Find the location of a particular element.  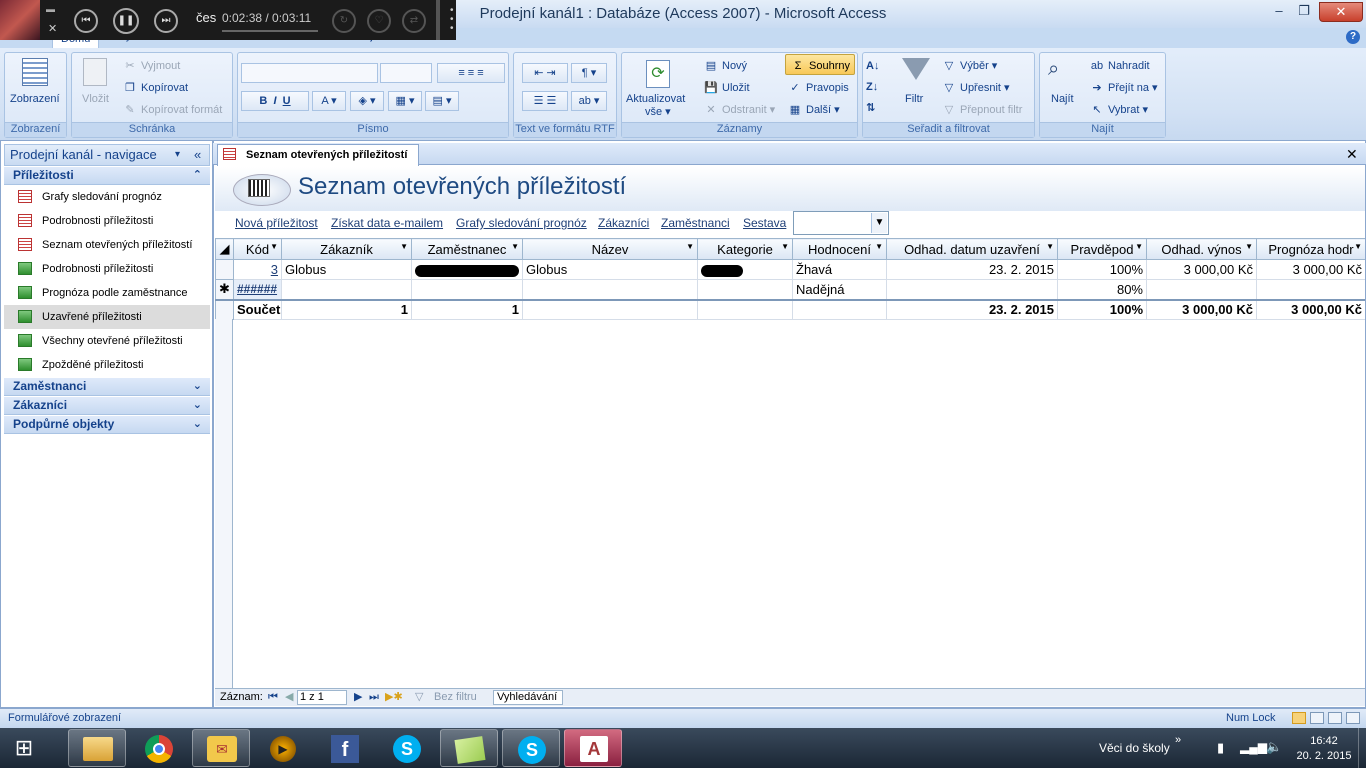

vlozit-button: Vložit is located at coordinates (95, 99).